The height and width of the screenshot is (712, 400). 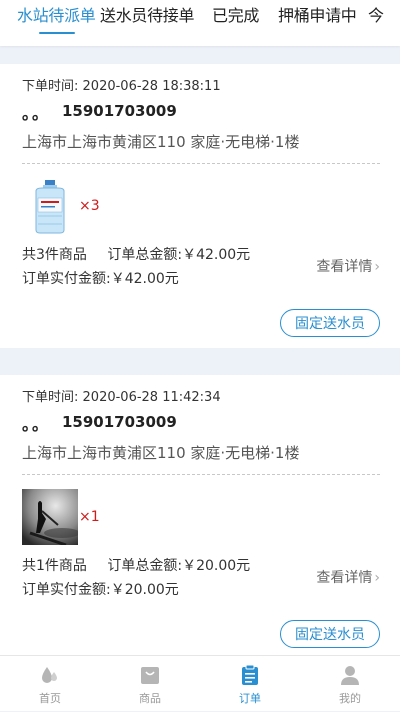 What do you see at coordinates (50, 684) in the screenshot?
I see `nav-home: 首页` at bounding box center [50, 684].